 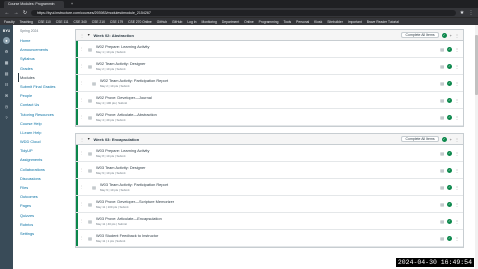 What do you see at coordinates (44, 150) in the screenshot?
I see `course-nav-item-tidyup: TidyUP` at bounding box center [44, 150].